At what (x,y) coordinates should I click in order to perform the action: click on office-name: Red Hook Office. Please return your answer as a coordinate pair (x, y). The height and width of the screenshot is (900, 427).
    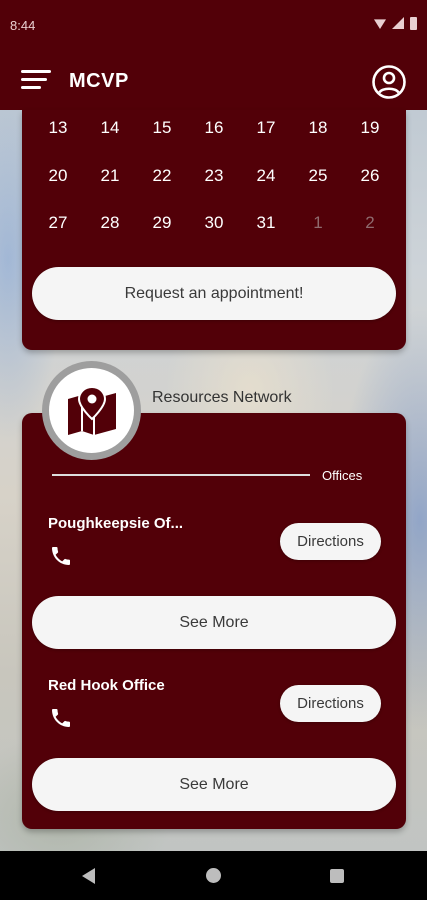
    Looking at the image, I should click on (106, 685).